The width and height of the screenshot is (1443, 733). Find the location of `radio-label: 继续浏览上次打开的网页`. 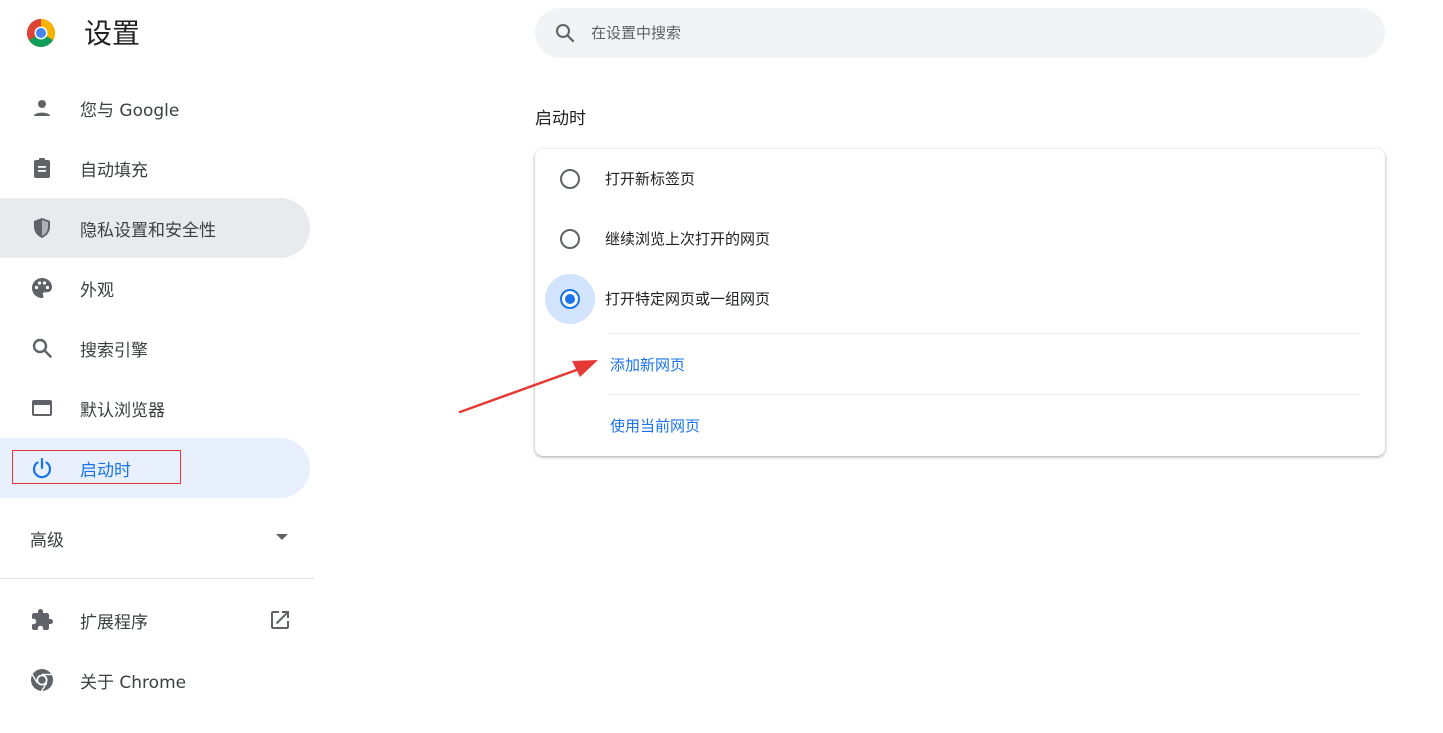

radio-label: 继续浏览上次打开的网页 is located at coordinates (688, 239).